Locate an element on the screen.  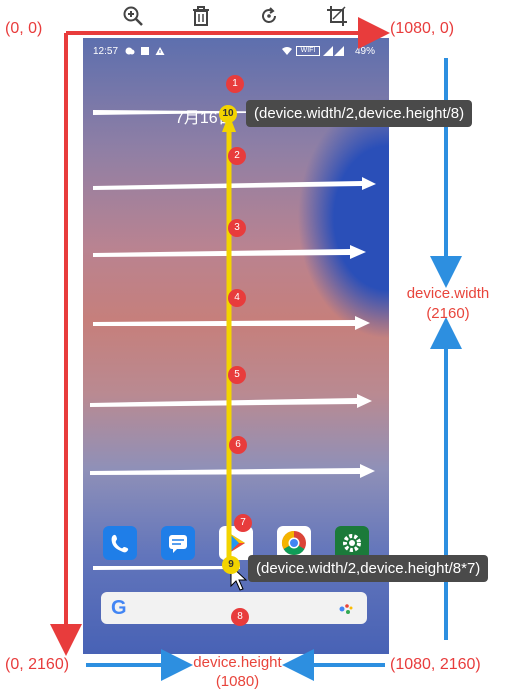
label-top-left: (0, 0) is located at coordinates (24, 28).